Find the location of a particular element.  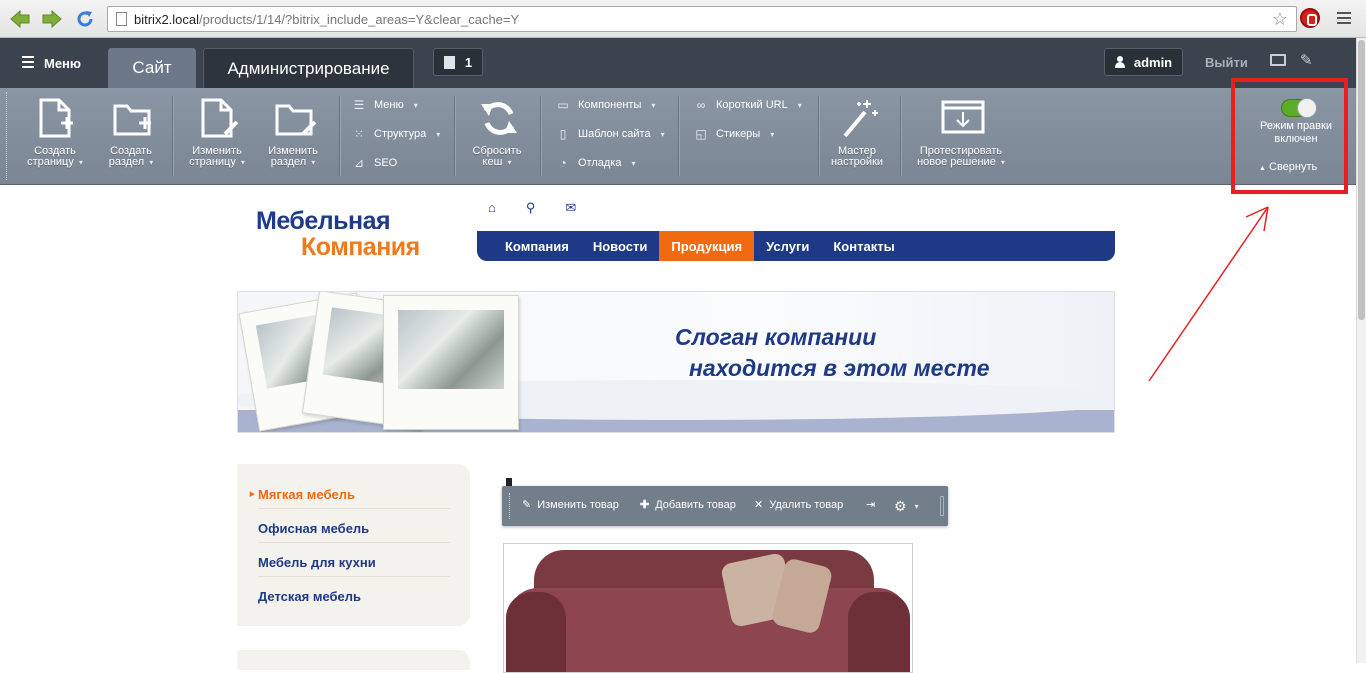

back-button is located at coordinates (20, 19).